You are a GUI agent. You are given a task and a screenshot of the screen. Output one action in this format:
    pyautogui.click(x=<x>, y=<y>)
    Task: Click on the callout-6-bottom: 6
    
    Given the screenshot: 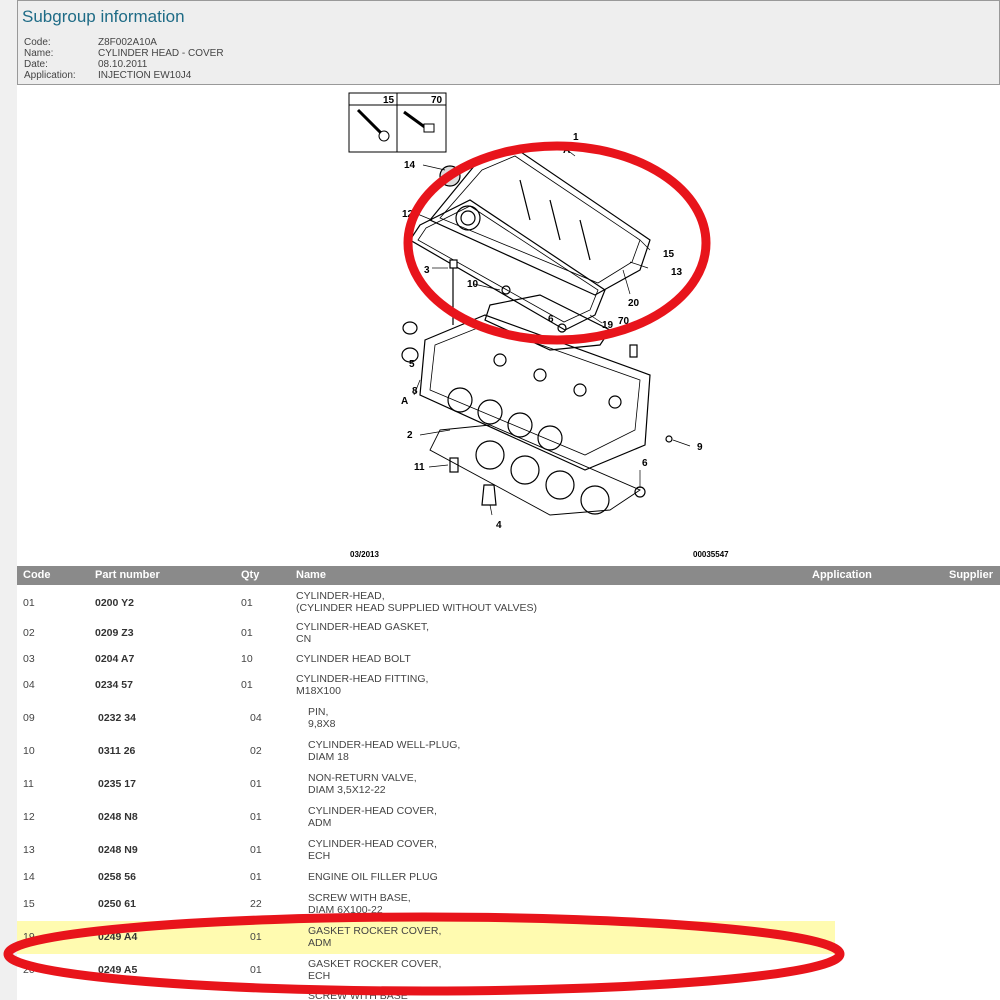 What is the action you would take?
    pyautogui.click(x=645, y=463)
    